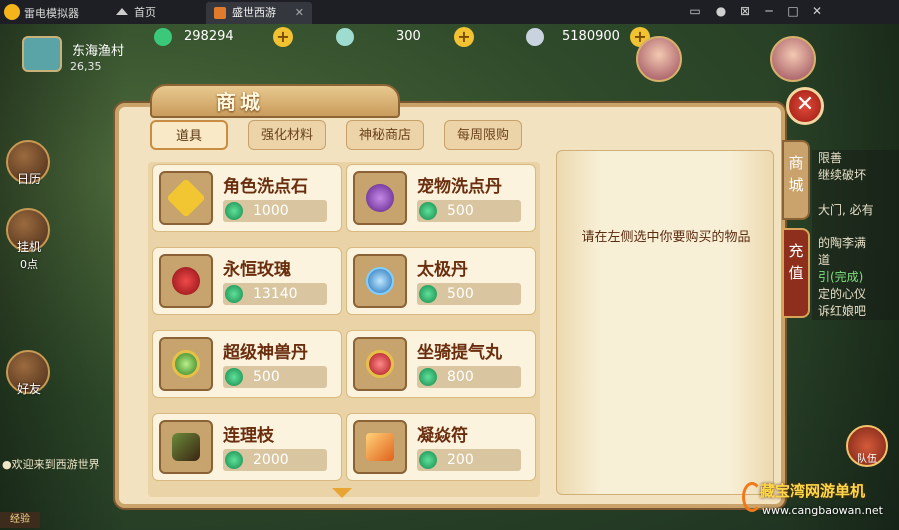 This screenshot has height=530, width=899. I want to click on shop-item: 连理枝 2000, so click(247, 447).